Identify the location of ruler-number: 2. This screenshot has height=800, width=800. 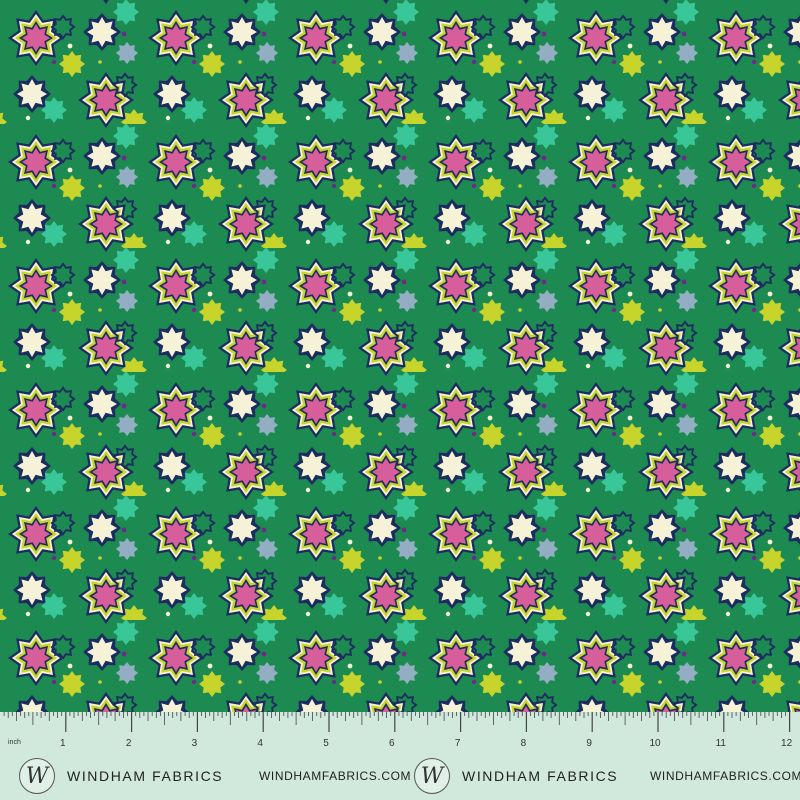
(129, 743).